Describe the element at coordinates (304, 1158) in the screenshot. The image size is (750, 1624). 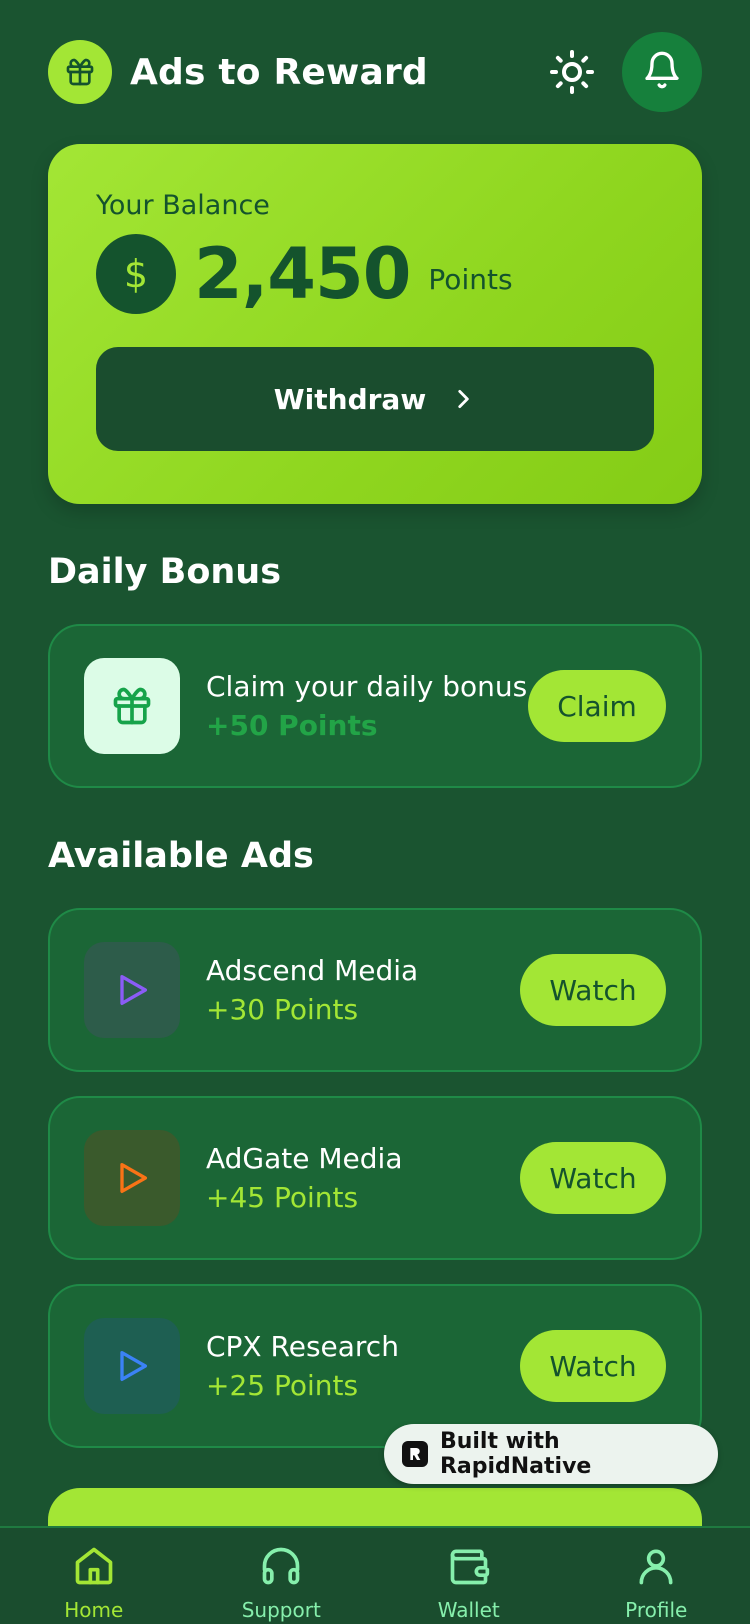
I see `ad-name: AdGate Media` at that location.